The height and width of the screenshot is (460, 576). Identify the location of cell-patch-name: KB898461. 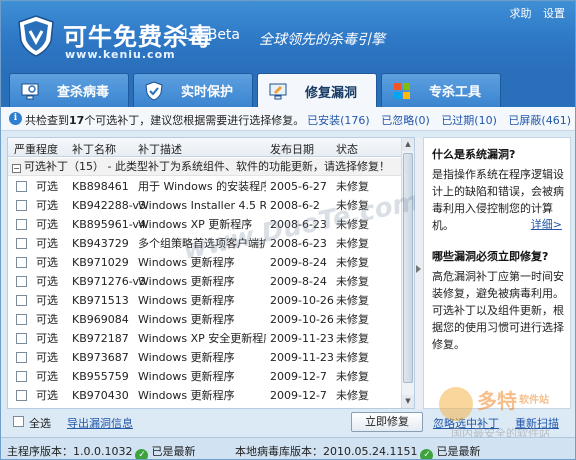
(100, 186).